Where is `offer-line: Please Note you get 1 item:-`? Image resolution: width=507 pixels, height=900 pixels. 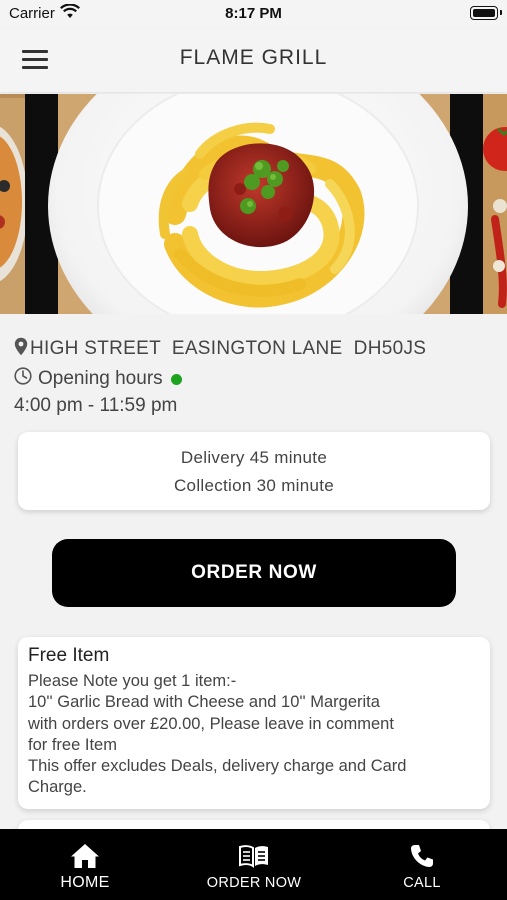 offer-line: Please Note you get 1 item:- is located at coordinates (132, 681).